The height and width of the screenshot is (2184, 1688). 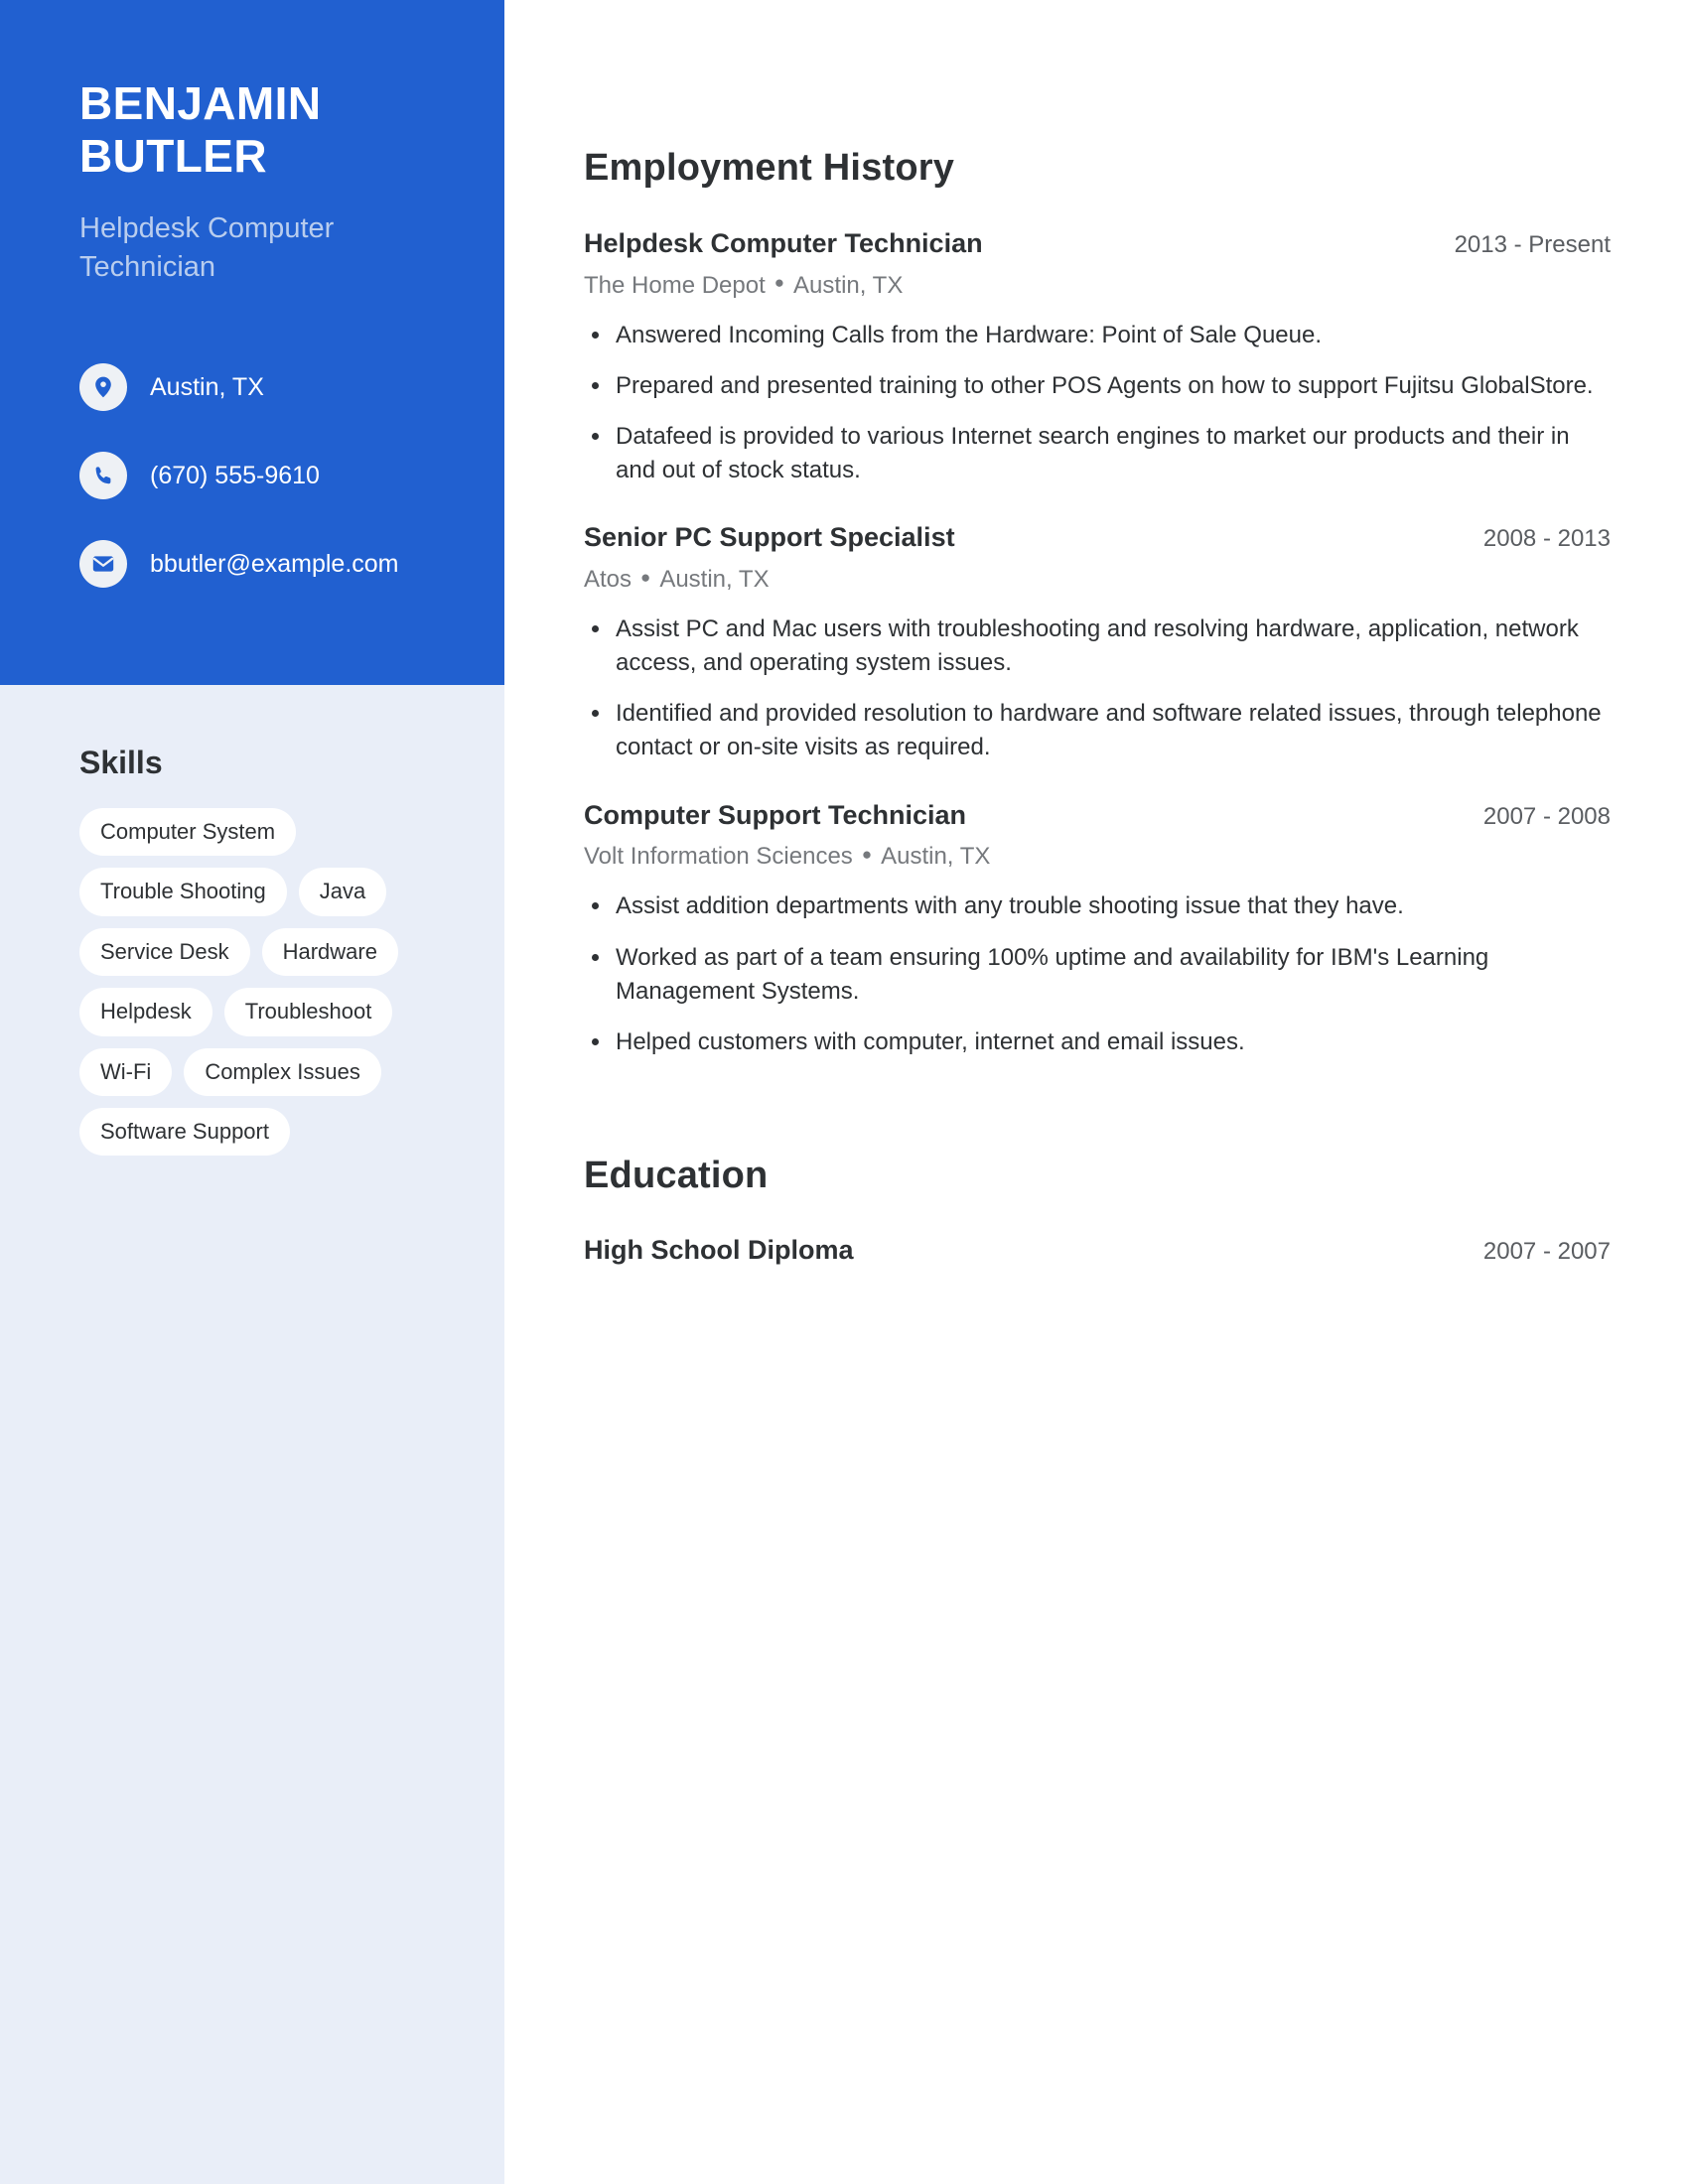 I want to click on job-dates: 2008 - 2013, so click(x=1546, y=539).